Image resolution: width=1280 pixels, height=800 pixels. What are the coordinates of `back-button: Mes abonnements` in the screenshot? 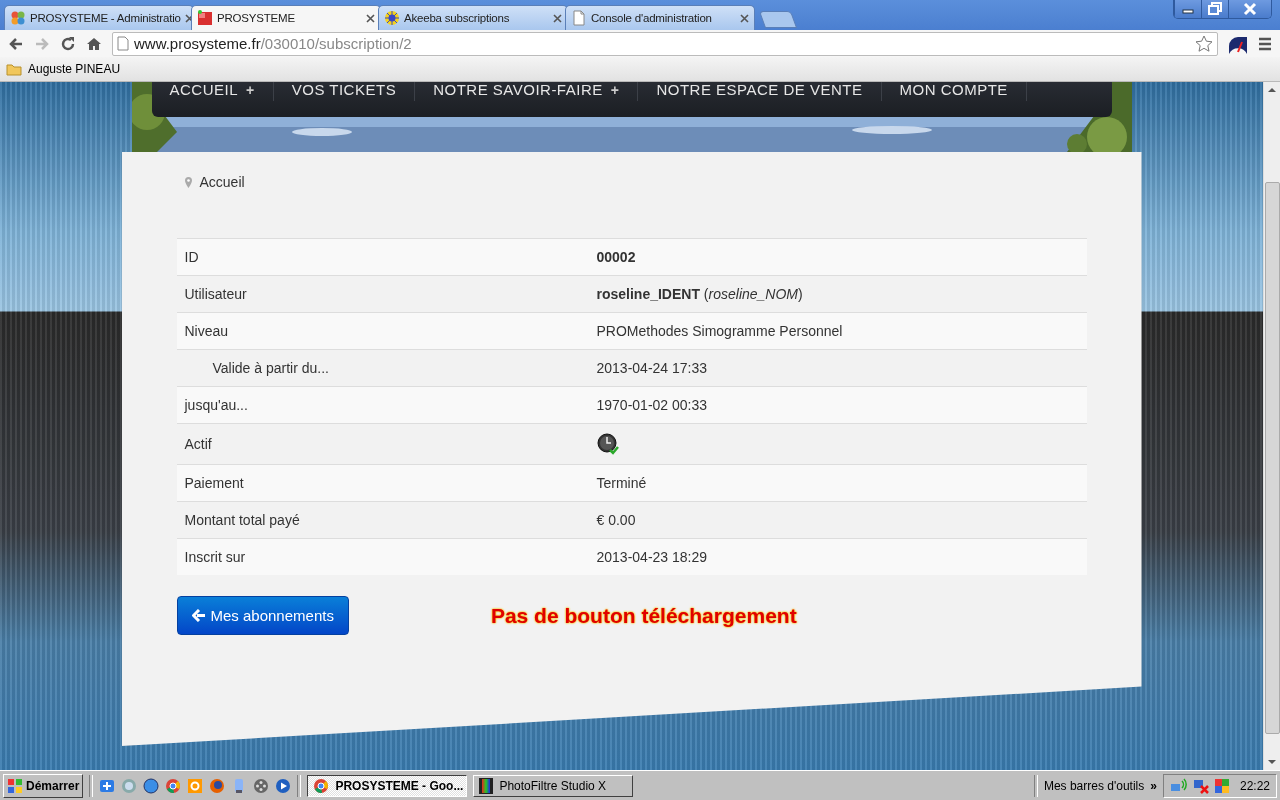 It's located at (262, 615).